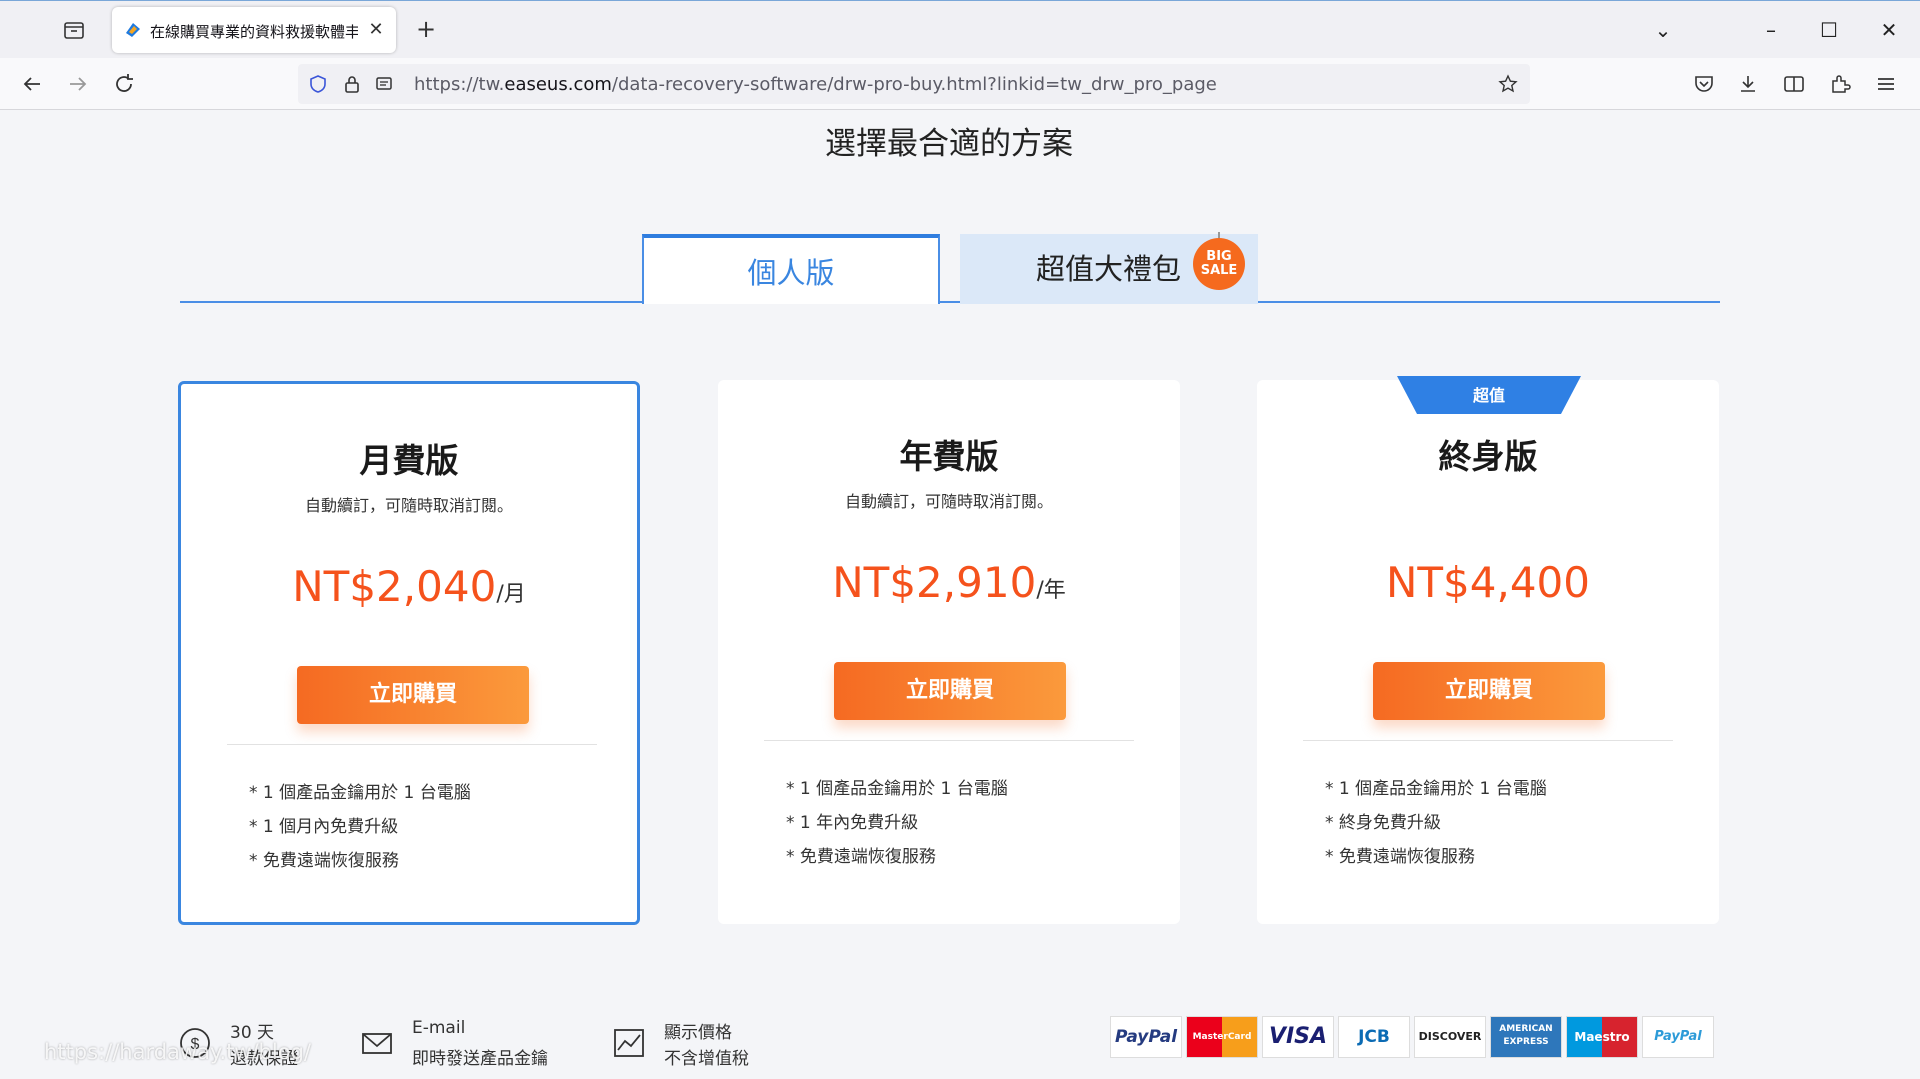 The height and width of the screenshot is (1079, 1920). What do you see at coordinates (376, 30) in the screenshot?
I see `tab-close-icon: ✕` at bounding box center [376, 30].